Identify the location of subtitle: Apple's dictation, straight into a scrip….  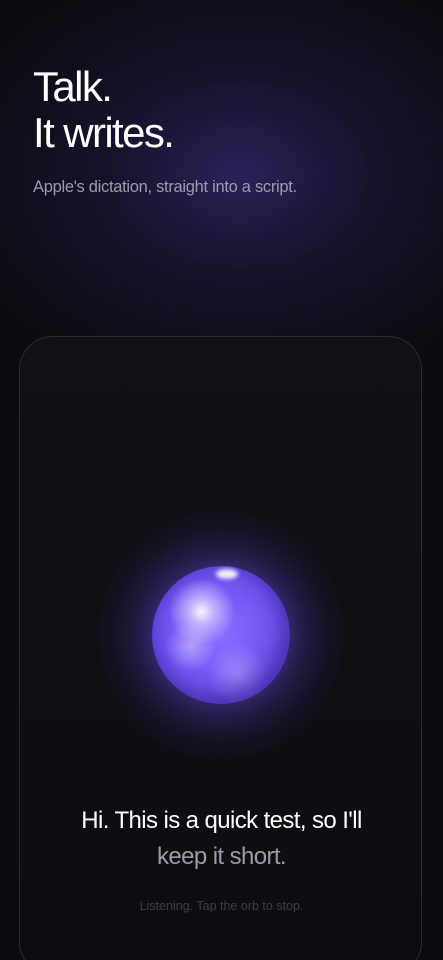
(165, 187).